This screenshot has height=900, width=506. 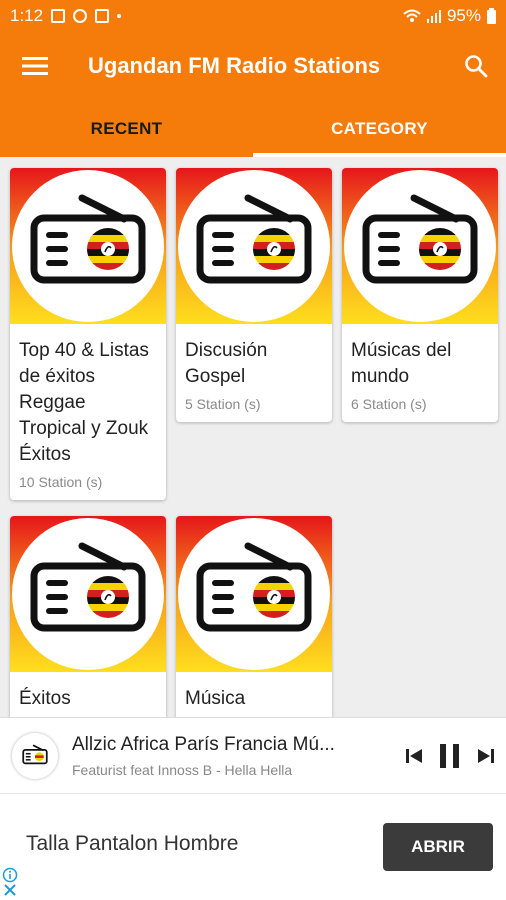 I want to click on status-bar: 1:12 95%, so click(x=253, y=16).